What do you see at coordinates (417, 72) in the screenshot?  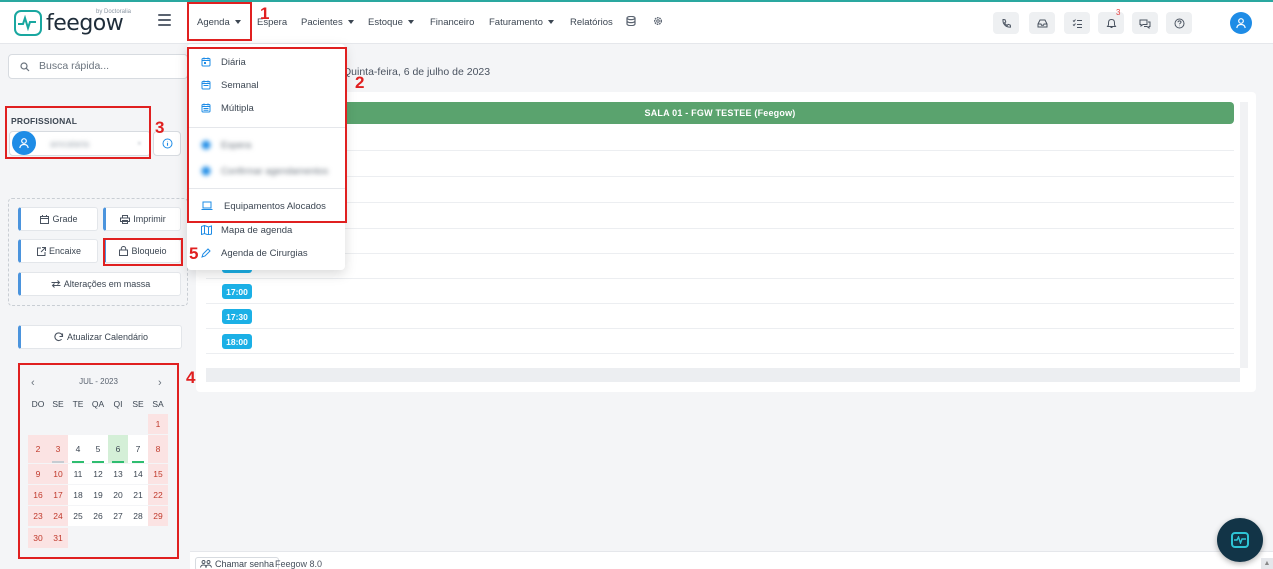 I see `agenda-date-title: Quinta-feira, 6 de julho de 2023` at bounding box center [417, 72].